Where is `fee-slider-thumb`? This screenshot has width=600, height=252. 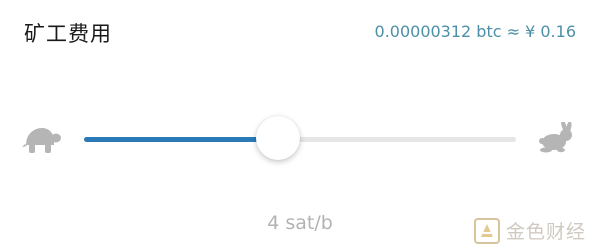 fee-slider-thumb is located at coordinates (278, 138).